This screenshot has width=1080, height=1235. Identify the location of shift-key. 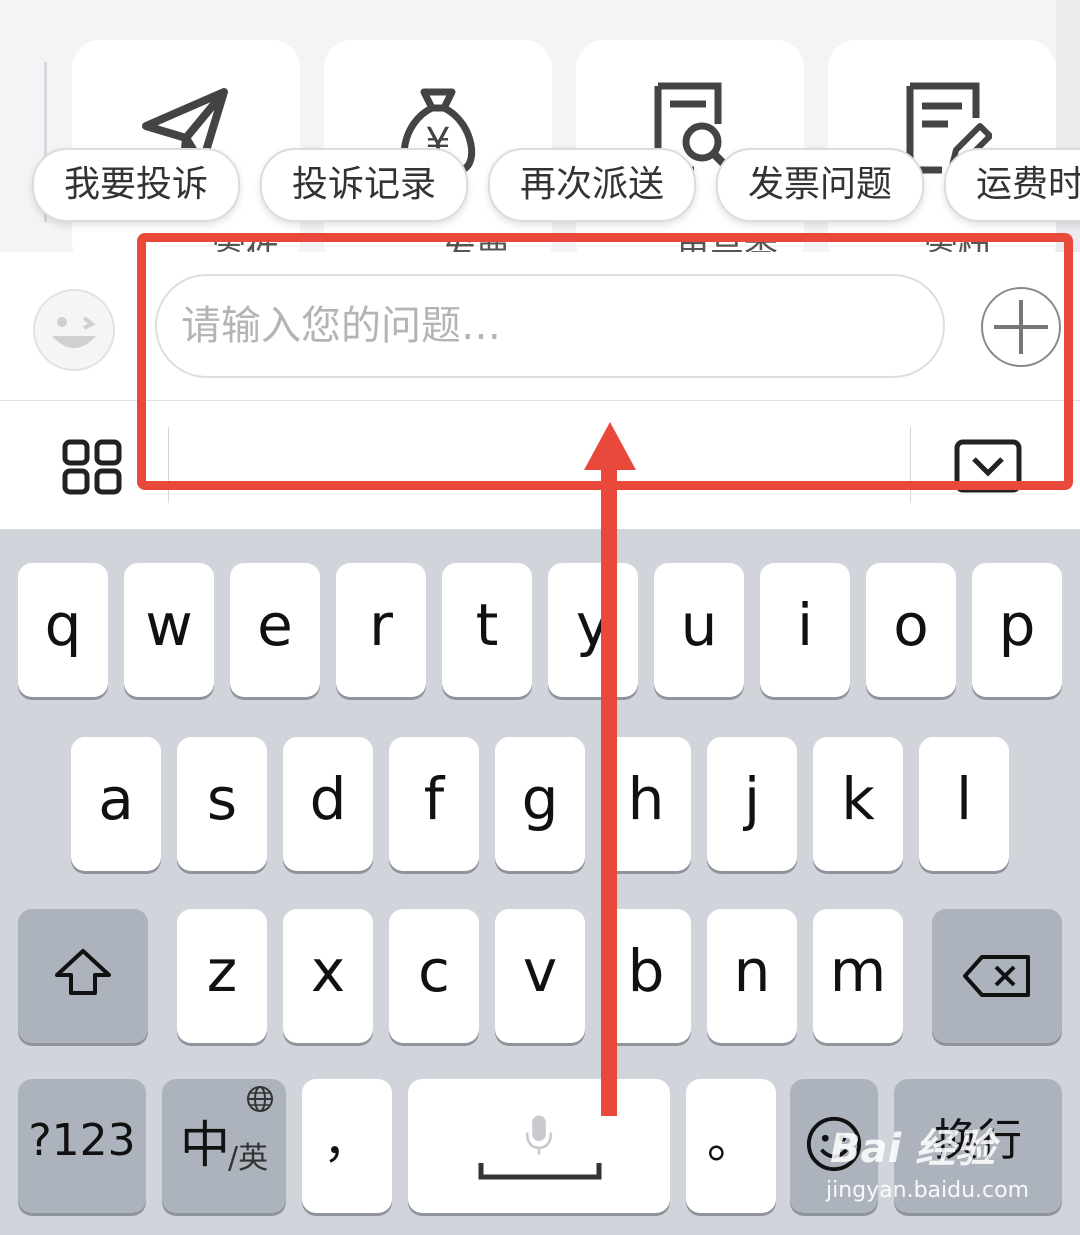
(83, 976).